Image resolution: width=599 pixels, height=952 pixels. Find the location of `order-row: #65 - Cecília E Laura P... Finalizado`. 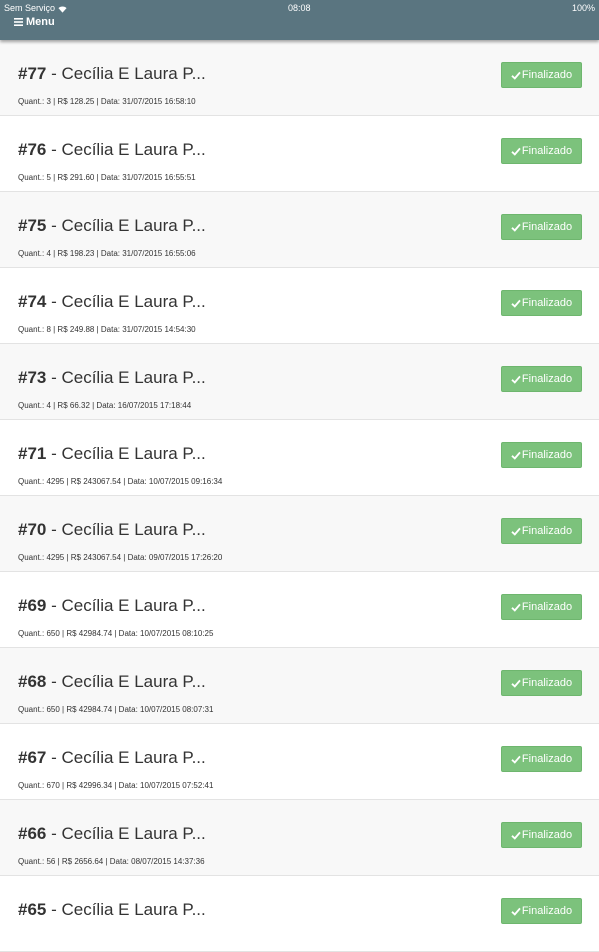

order-row: #65 - Cecília E Laura P... Finalizado is located at coordinates (299, 914).